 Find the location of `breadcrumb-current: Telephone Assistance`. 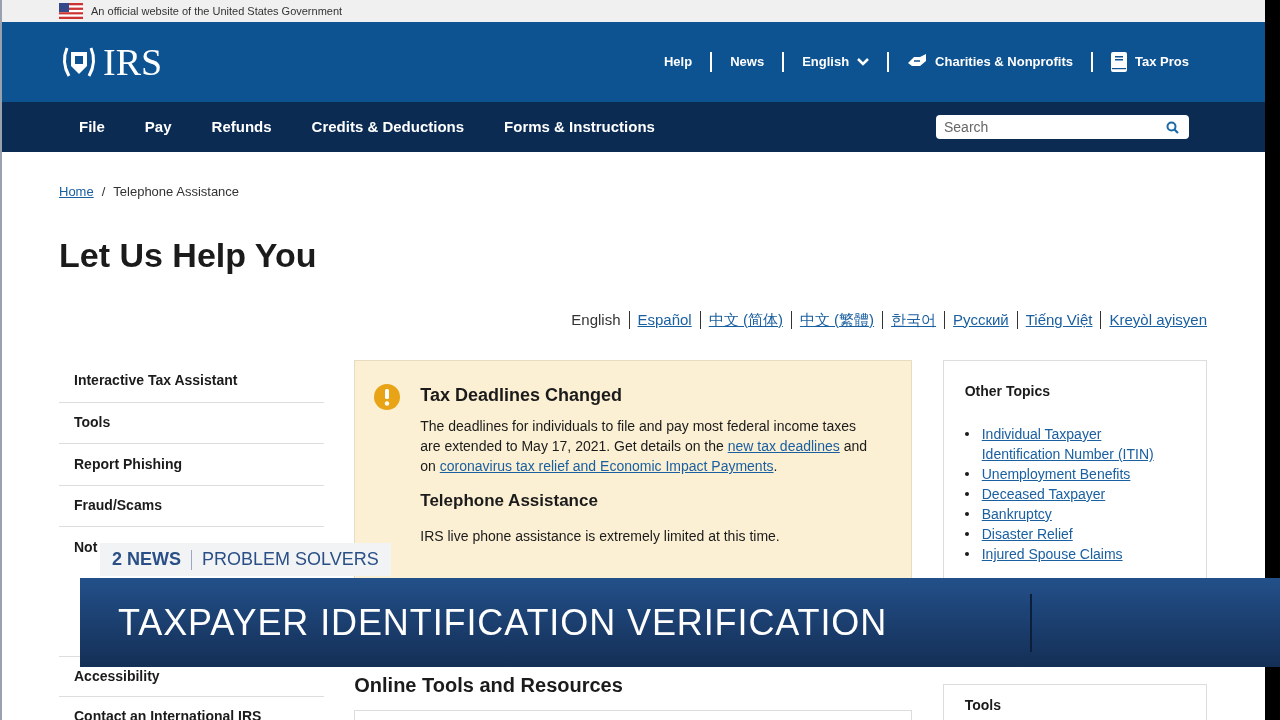

breadcrumb-current: Telephone Assistance is located at coordinates (176, 192).